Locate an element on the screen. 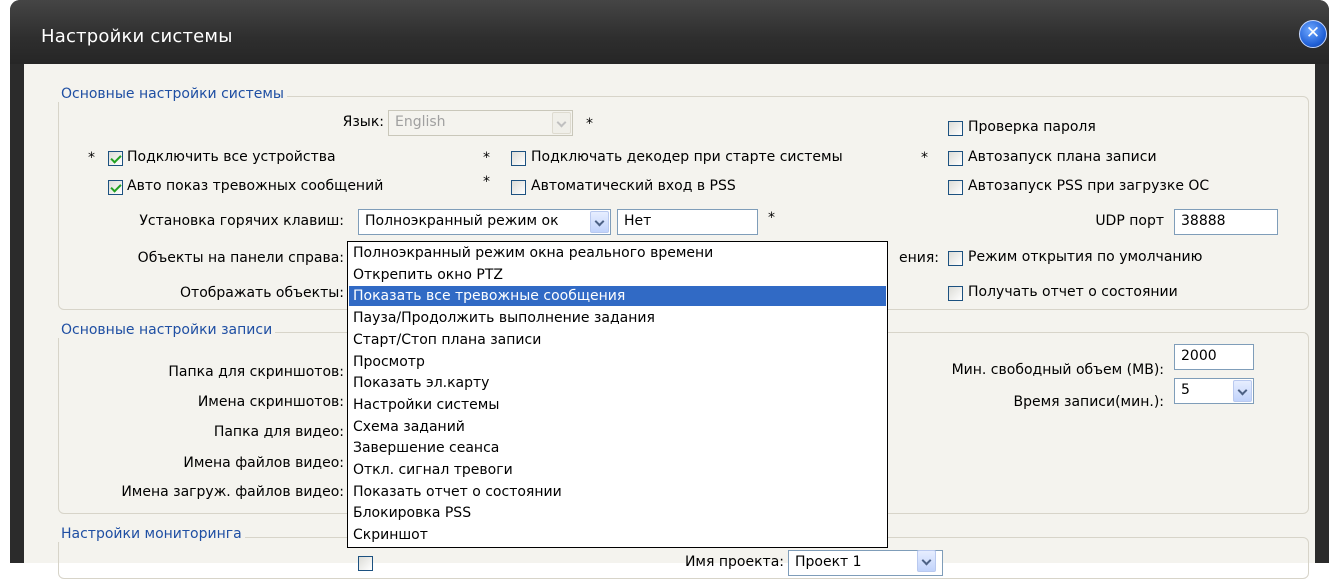 Image resolution: width=1329 pixels, height=579 pixels. connect-all-checkbox is located at coordinates (115, 158).